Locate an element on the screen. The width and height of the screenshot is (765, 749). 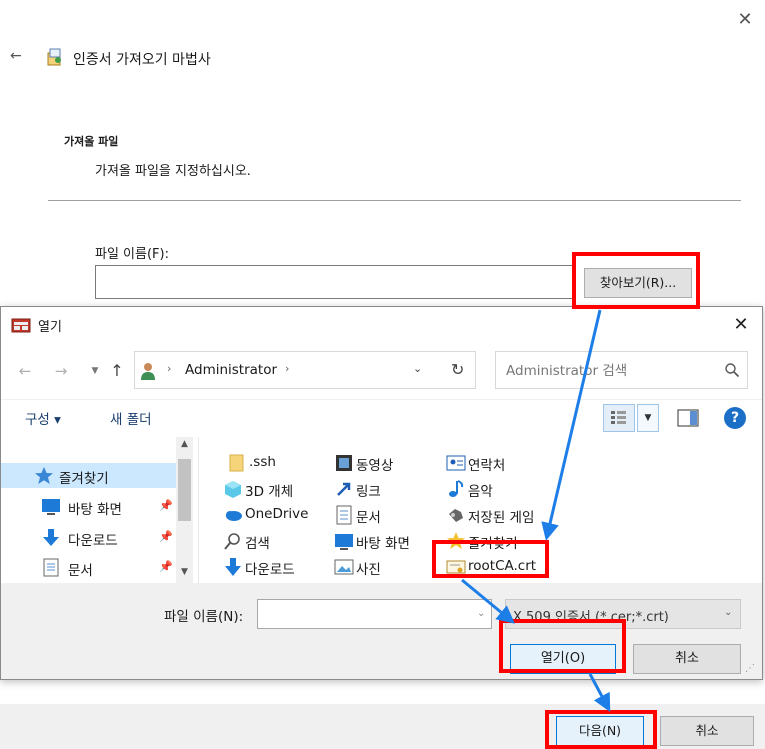
search-box is located at coordinates (621, 370).